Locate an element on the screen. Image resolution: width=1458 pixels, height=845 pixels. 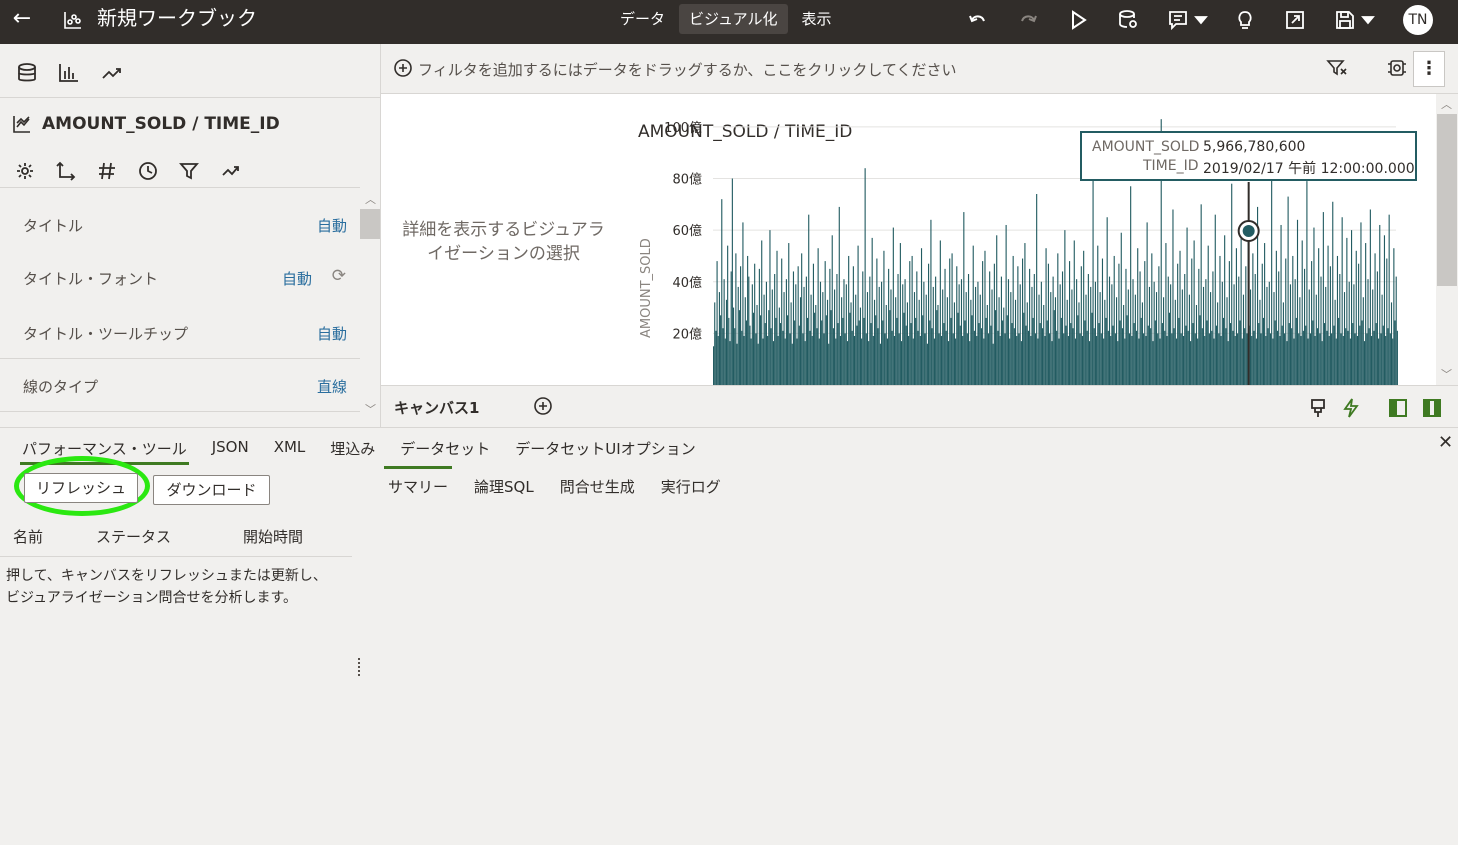
column-header-start-time: 開始時間 is located at coordinates (273, 536).